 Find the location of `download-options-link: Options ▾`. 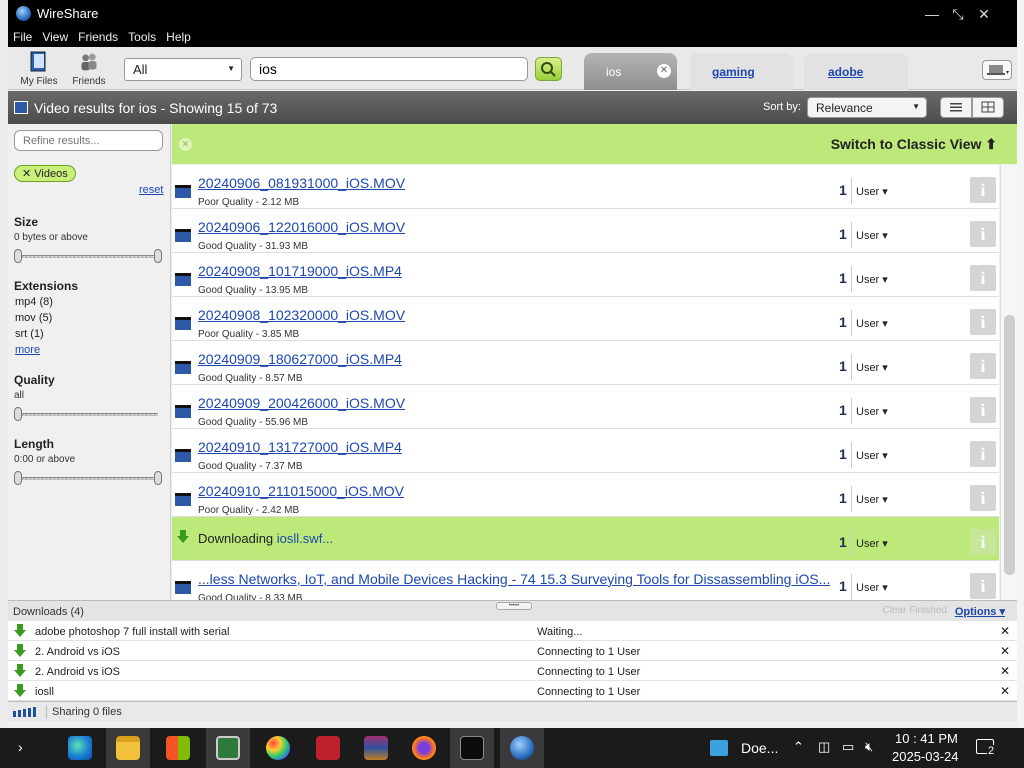

download-options-link: Options ▾ is located at coordinates (980, 611).